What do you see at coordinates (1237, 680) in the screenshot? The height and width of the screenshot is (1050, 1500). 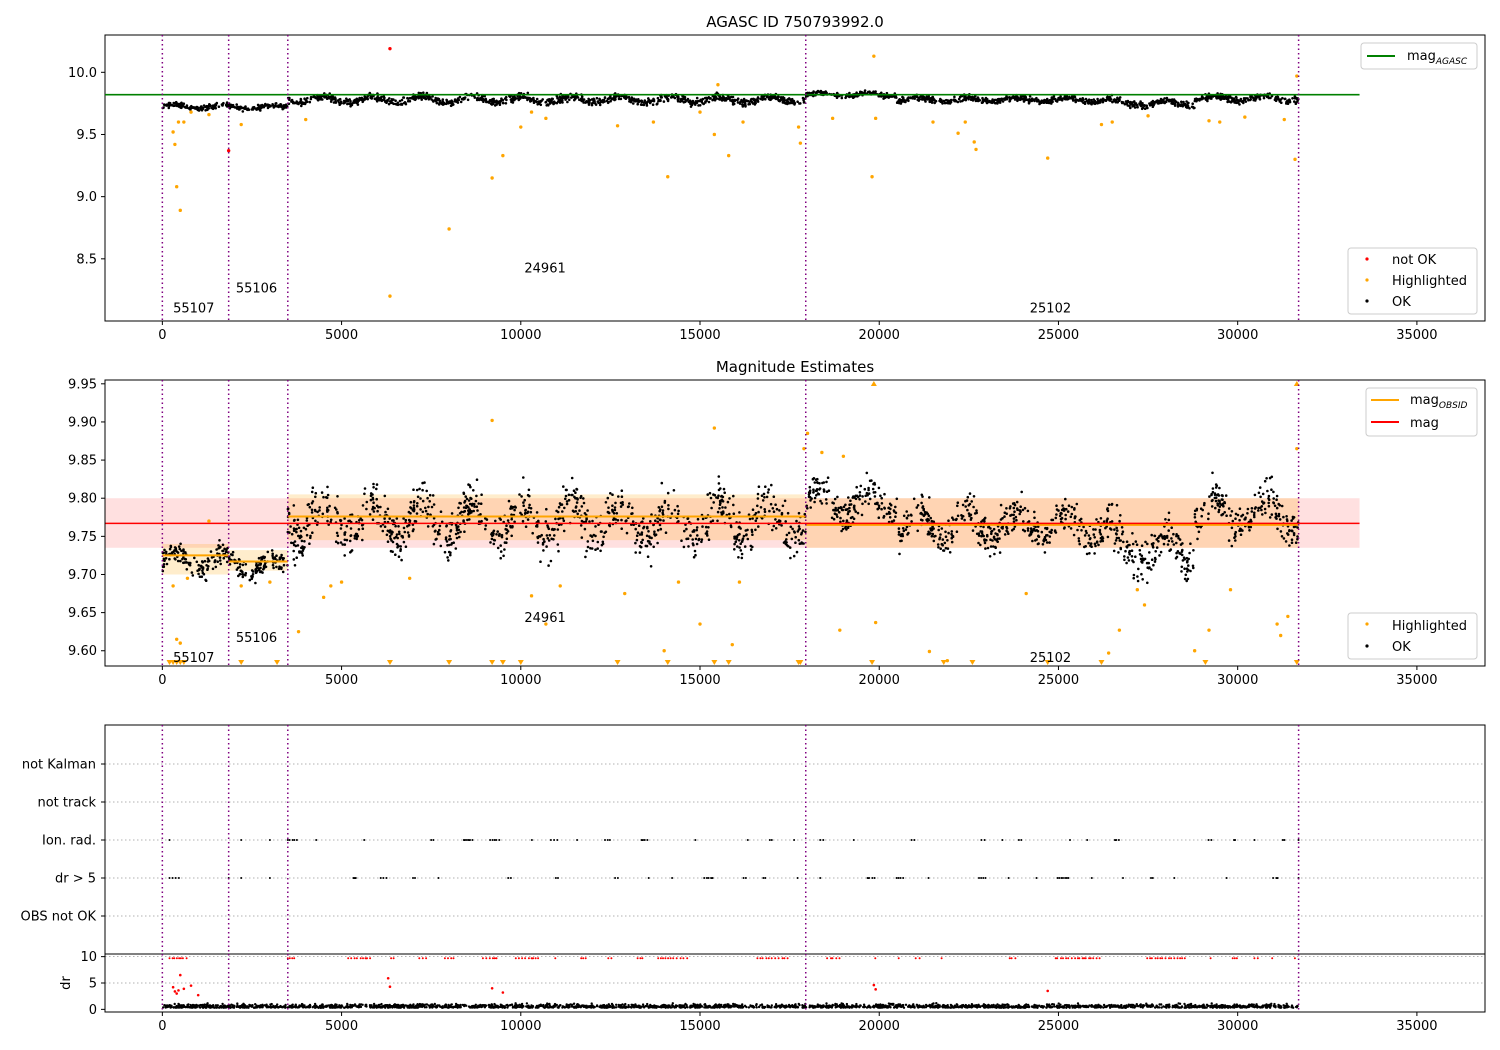 I see `panel2-xtick-label-6: 30000` at bounding box center [1237, 680].